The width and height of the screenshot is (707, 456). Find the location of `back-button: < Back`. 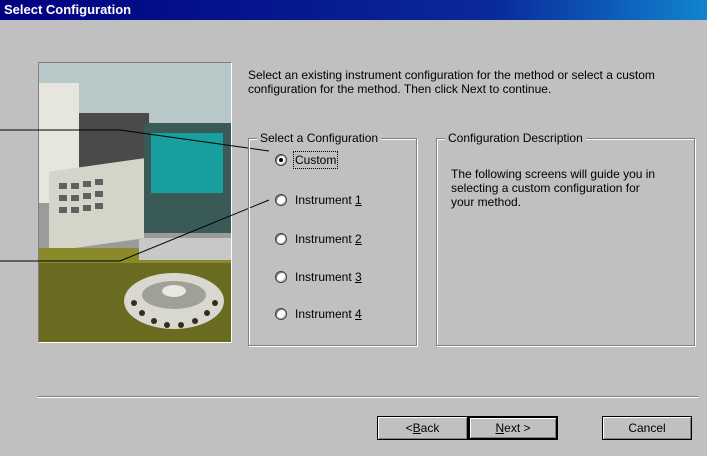

back-button: < Back is located at coordinates (422, 428).